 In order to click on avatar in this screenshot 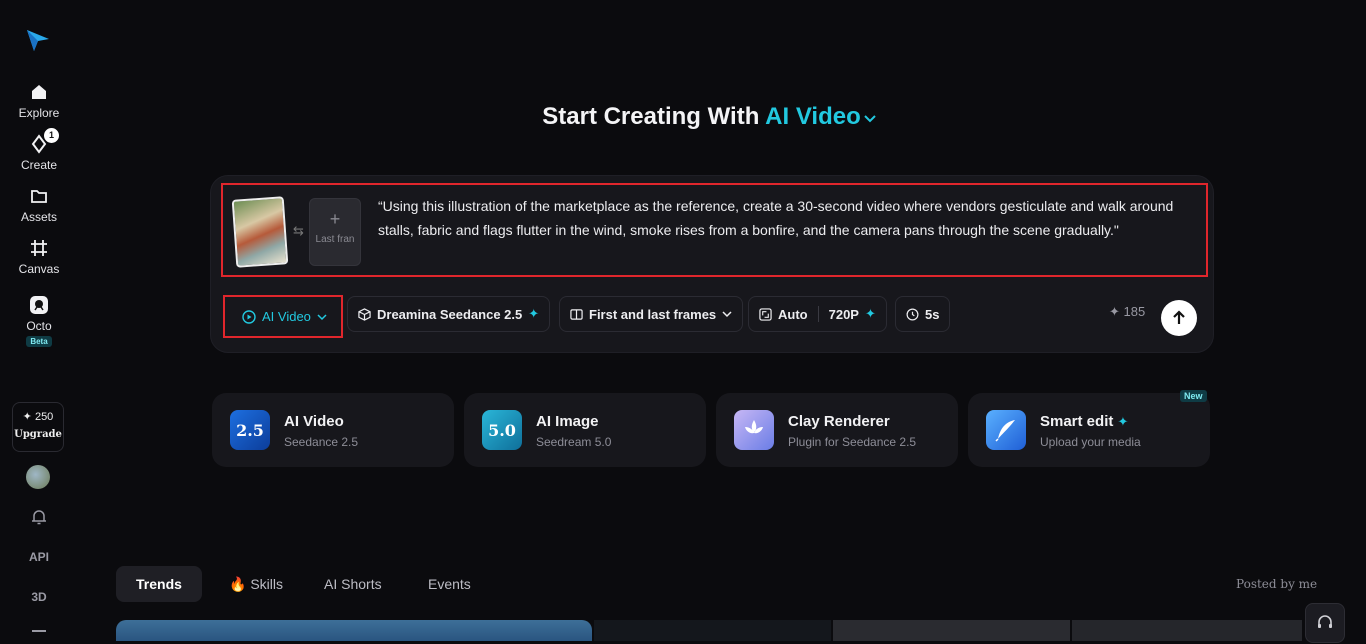, I will do `click(38, 477)`.